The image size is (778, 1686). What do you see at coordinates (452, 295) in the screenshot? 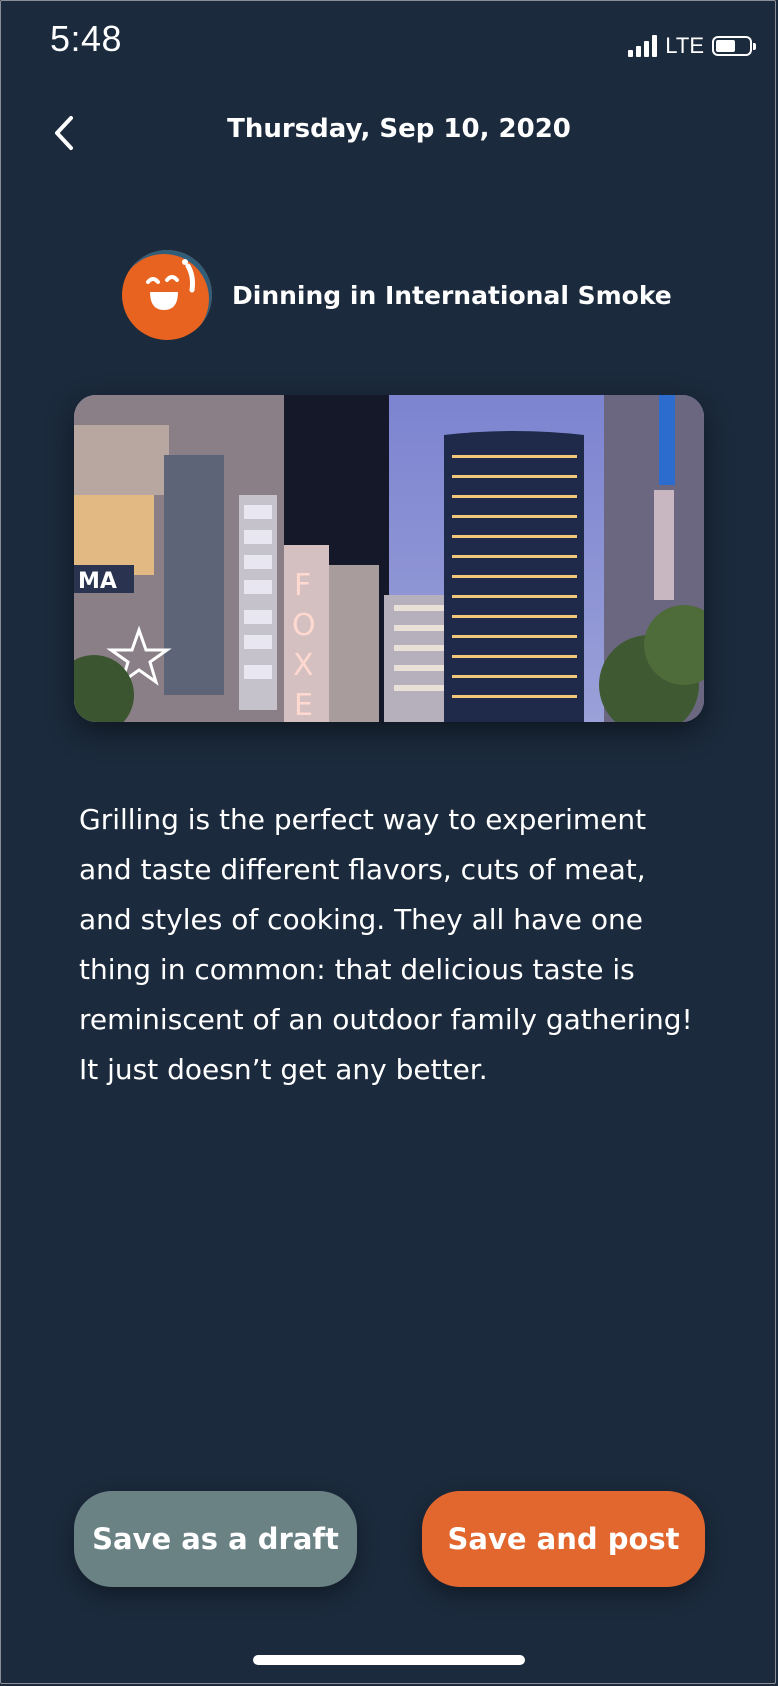
I see `author-name: Dinning in International Smoke` at bounding box center [452, 295].